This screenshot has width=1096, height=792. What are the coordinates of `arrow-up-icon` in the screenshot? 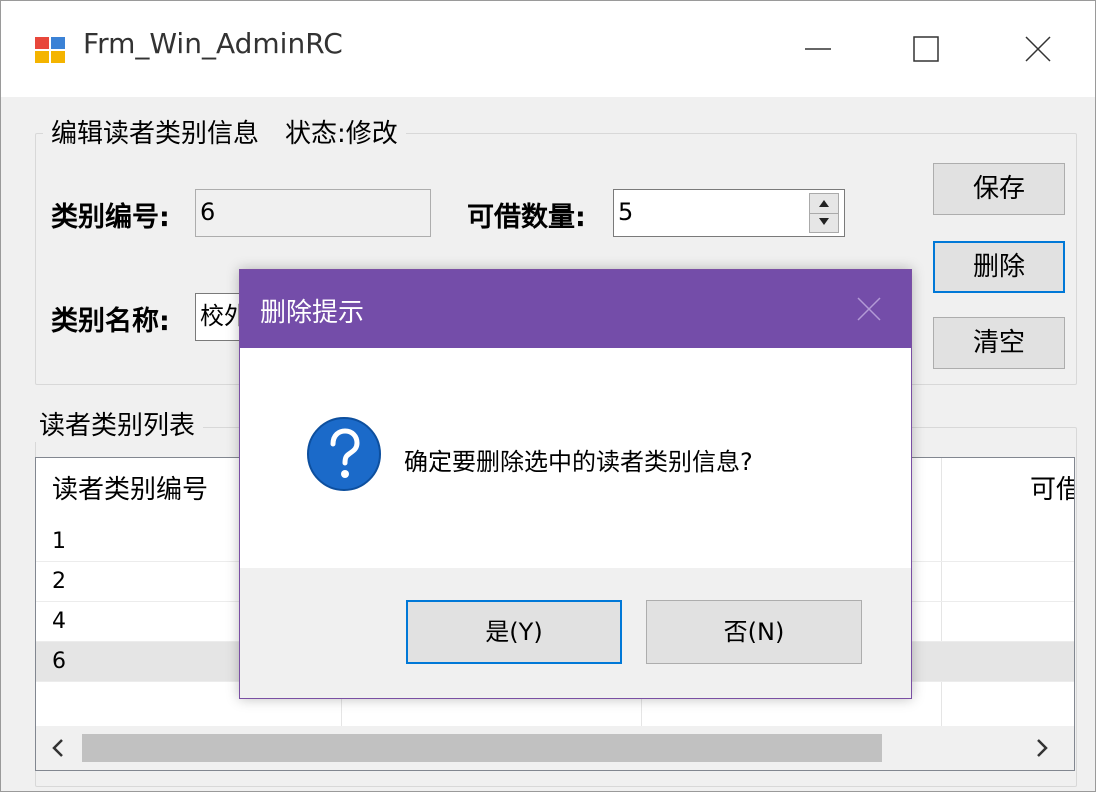 It's located at (824, 203).